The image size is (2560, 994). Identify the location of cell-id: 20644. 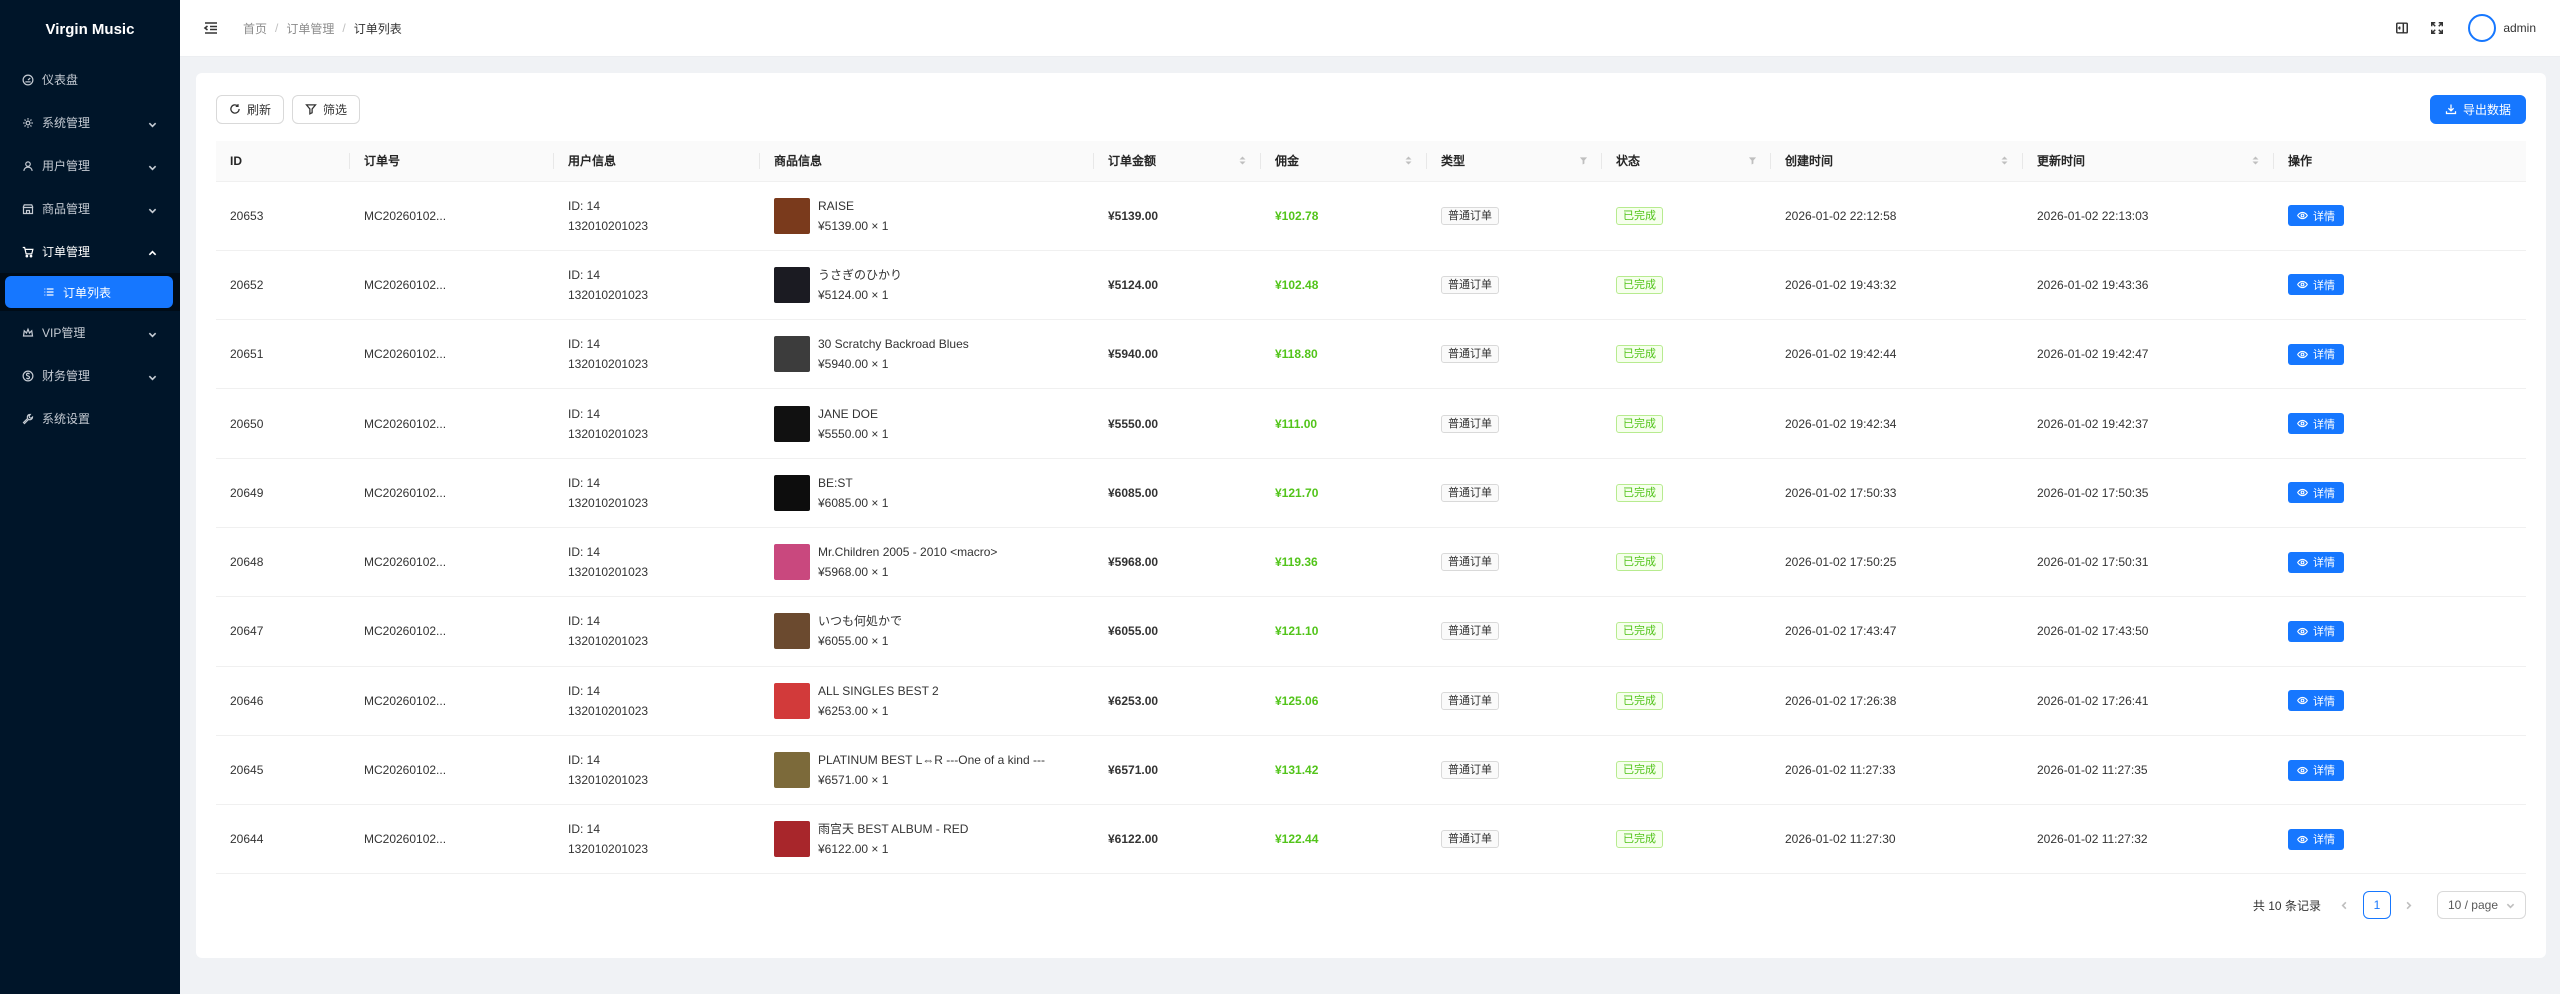
(283, 839).